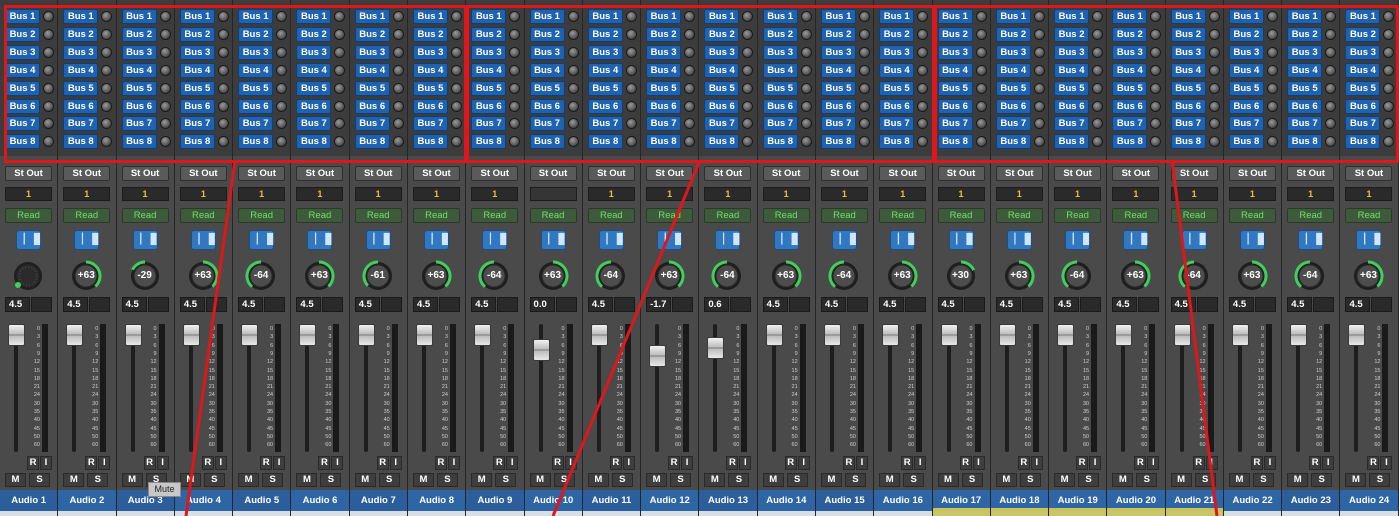  Describe the element at coordinates (844, 500) in the screenshot. I see `track-name: Audio 15` at that location.